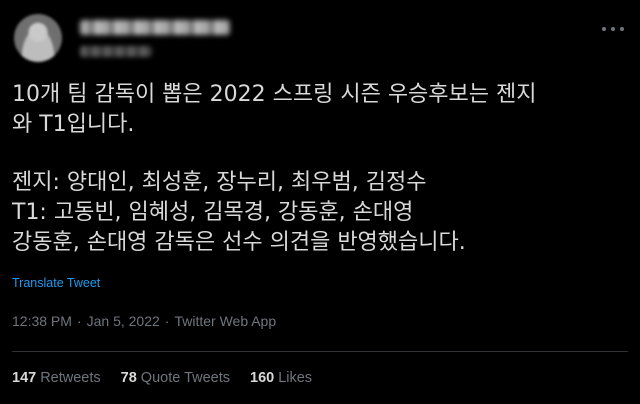 The width and height of the screenshot is (640, 404). Describe the element at coordinates (42, 321) in the screenshot. I see `tweet-time: 12:38 PM` at that location.